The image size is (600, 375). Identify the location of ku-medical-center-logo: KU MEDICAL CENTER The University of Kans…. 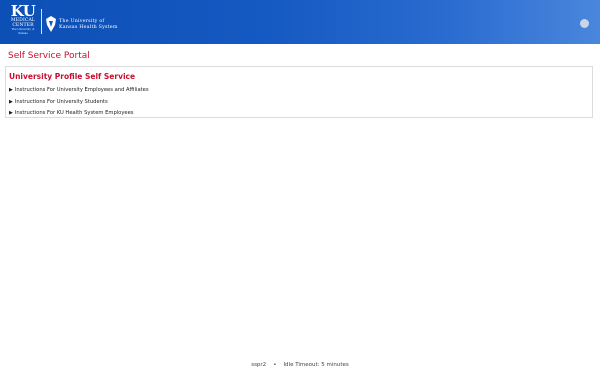
(23, 19).